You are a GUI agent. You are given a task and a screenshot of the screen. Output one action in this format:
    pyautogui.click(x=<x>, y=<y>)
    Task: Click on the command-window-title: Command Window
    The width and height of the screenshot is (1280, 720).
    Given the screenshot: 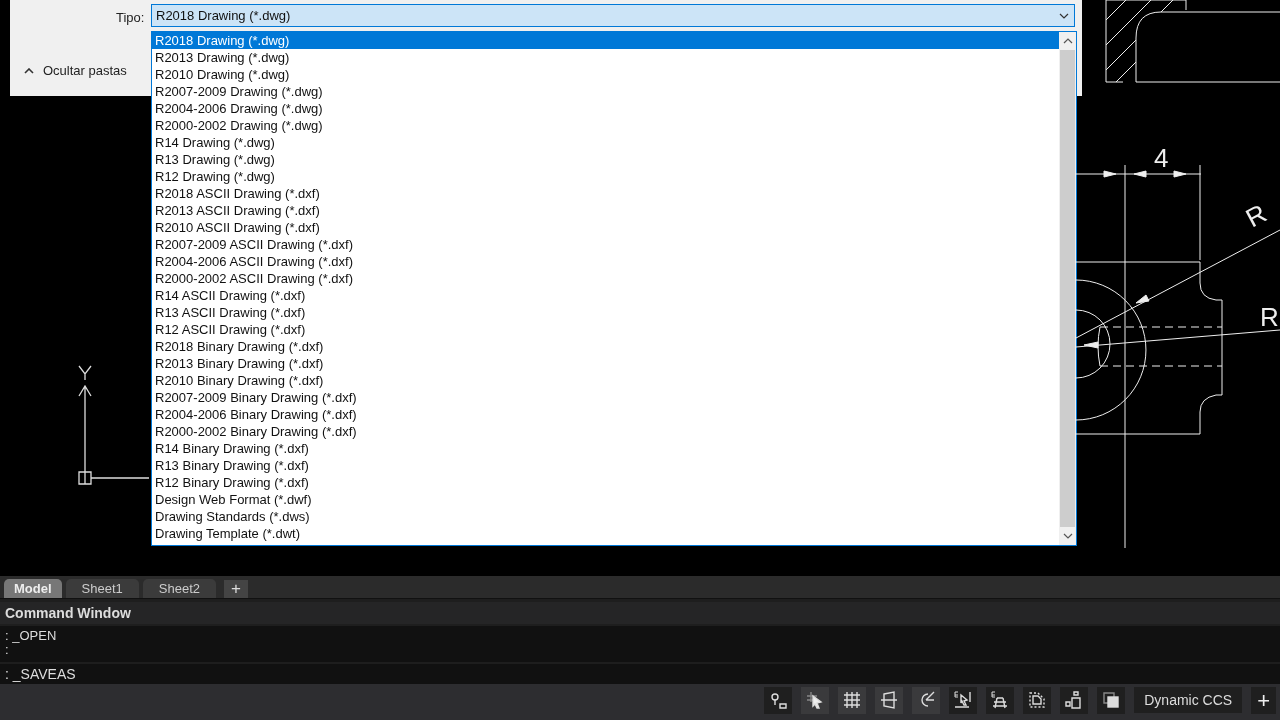 What is the action you would take?
    pyautogui.click(x=640, y=613)
    